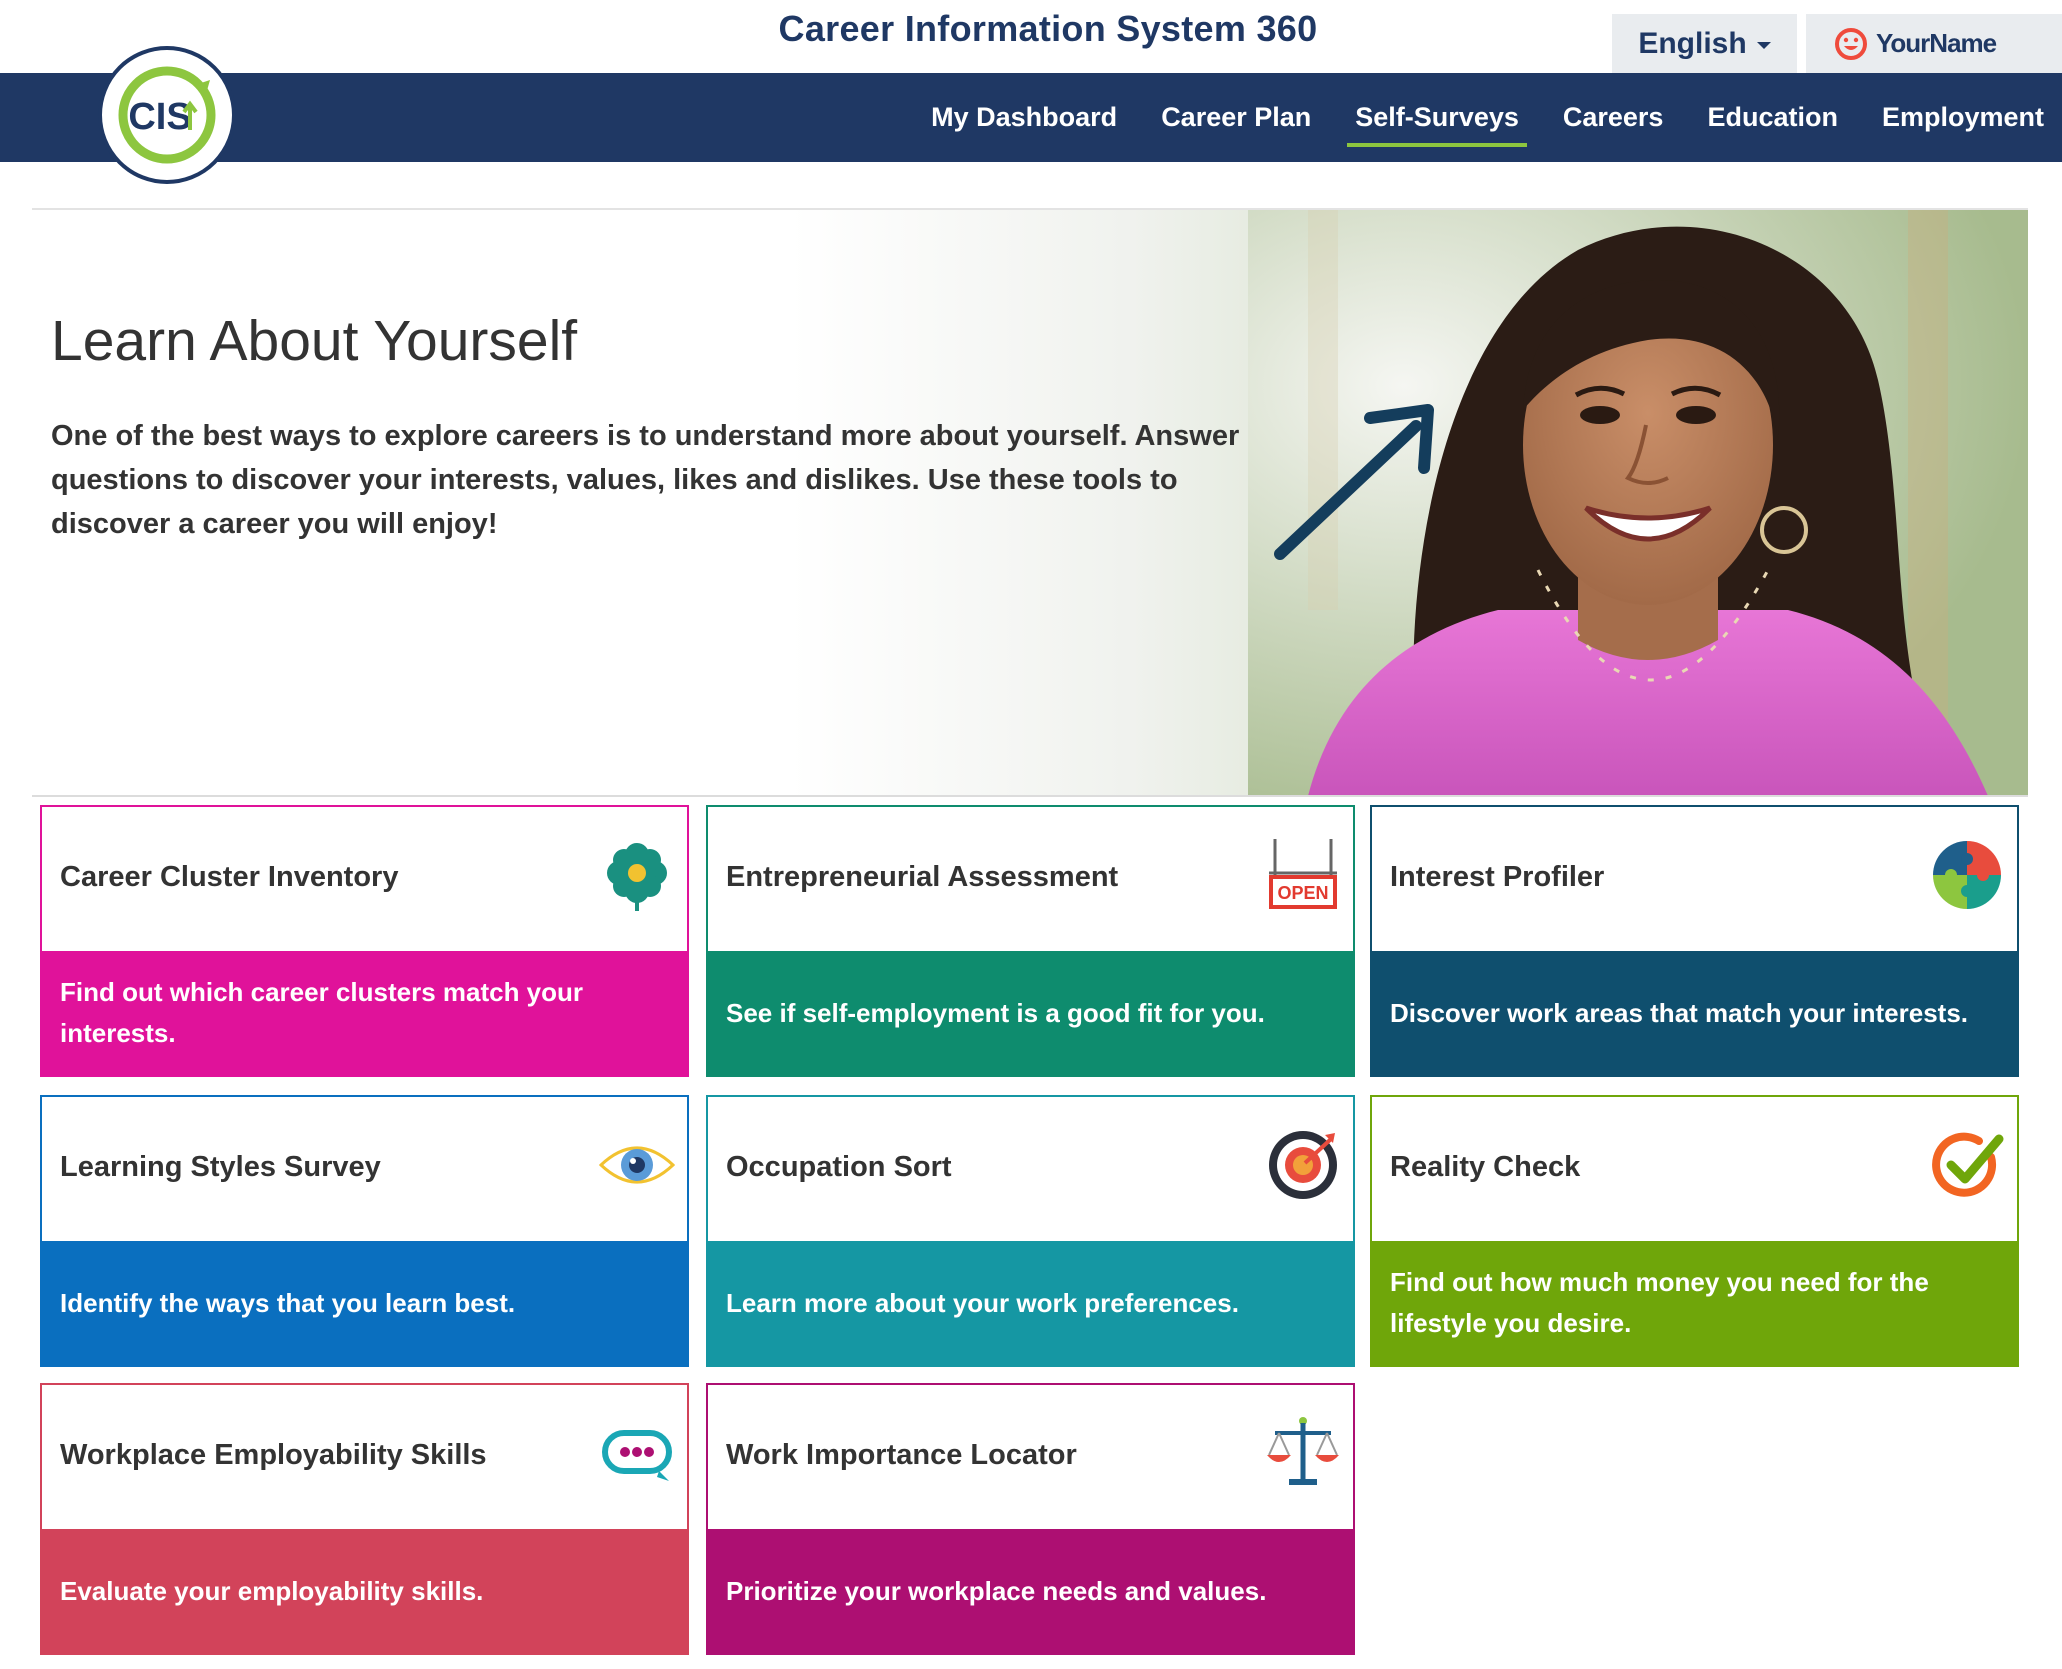  I want to click on card-title: Career Cluster Inventory, so click(229, 877).